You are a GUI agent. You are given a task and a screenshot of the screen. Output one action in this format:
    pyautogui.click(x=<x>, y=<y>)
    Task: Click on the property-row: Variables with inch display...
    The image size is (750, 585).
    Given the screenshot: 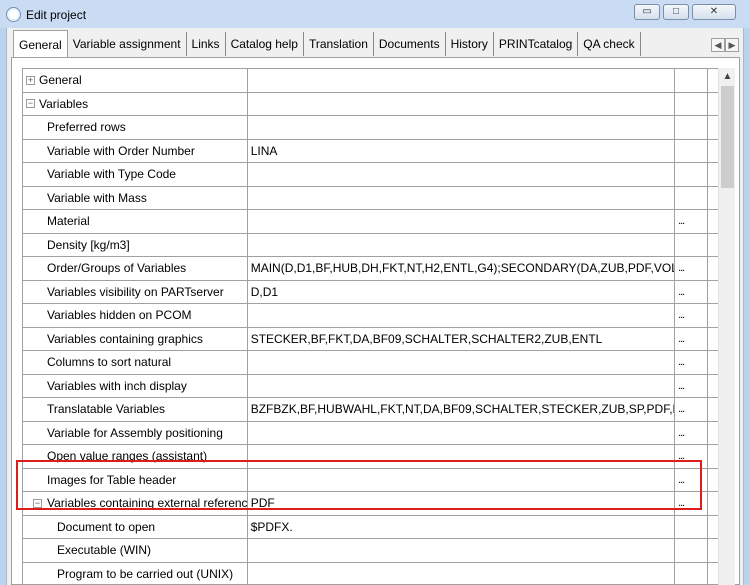 What is the action you would take?
    pyautogui.click(x=371, y=386)
    